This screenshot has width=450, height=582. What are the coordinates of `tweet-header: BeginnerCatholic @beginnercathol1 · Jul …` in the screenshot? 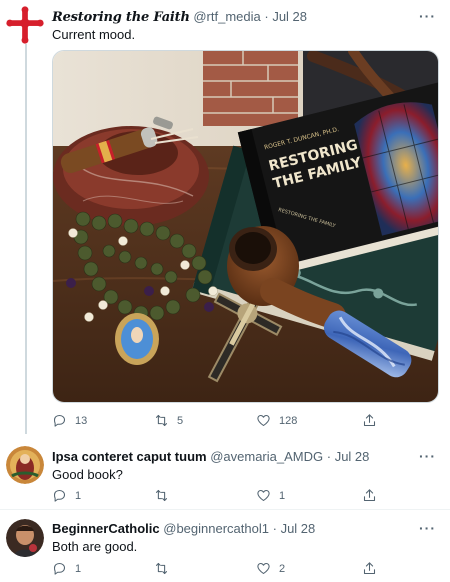 It's located at (183, 529).